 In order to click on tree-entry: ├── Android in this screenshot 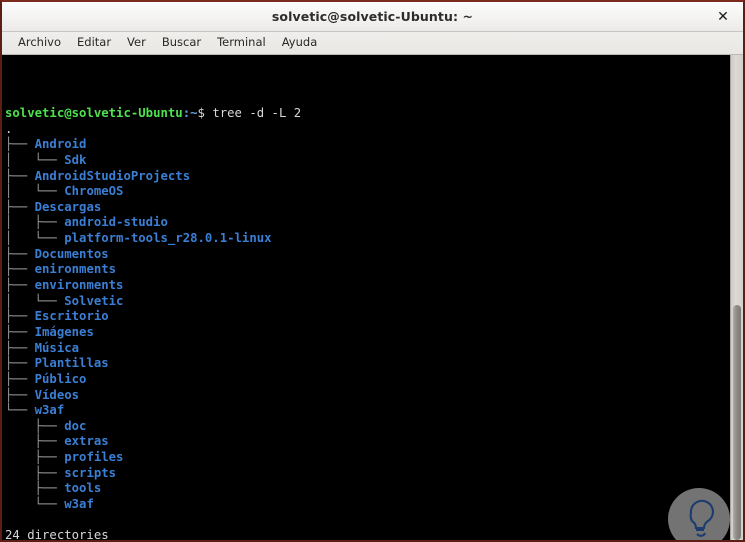, I will do `click(367, 145)`.